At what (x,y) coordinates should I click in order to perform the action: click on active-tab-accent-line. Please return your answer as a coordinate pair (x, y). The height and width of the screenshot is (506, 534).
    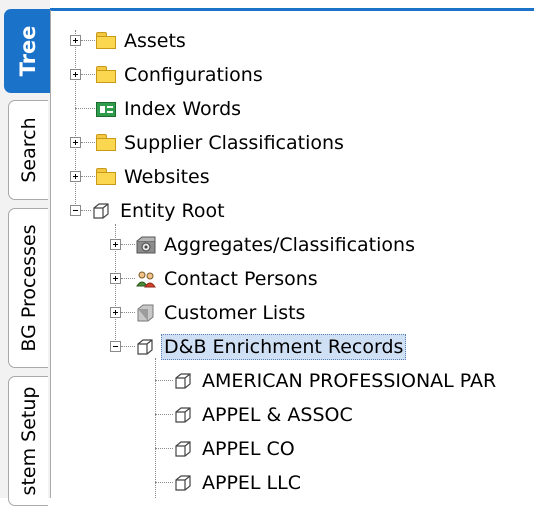
    Looking at the image, I should click on (292, 9).